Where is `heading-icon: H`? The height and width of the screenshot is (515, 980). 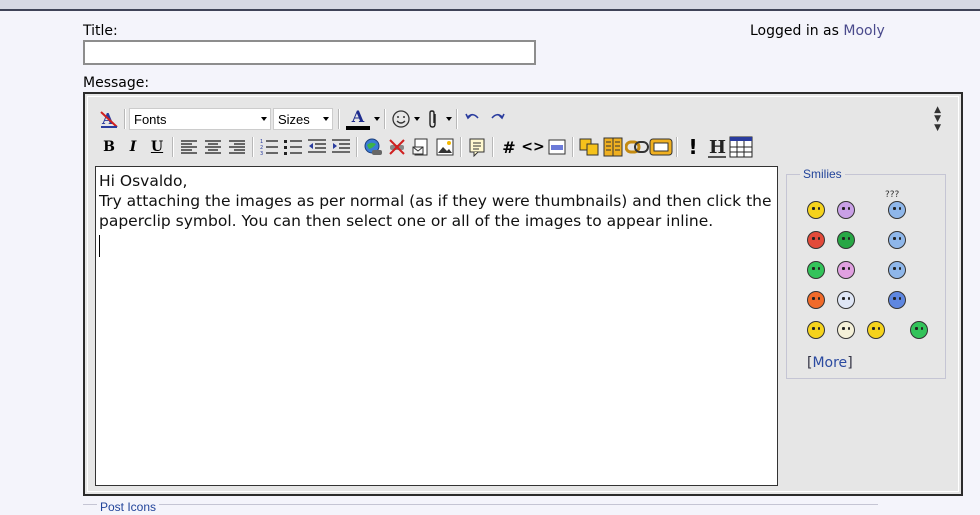
heading-icon: H is located at coordinates (717, 147).